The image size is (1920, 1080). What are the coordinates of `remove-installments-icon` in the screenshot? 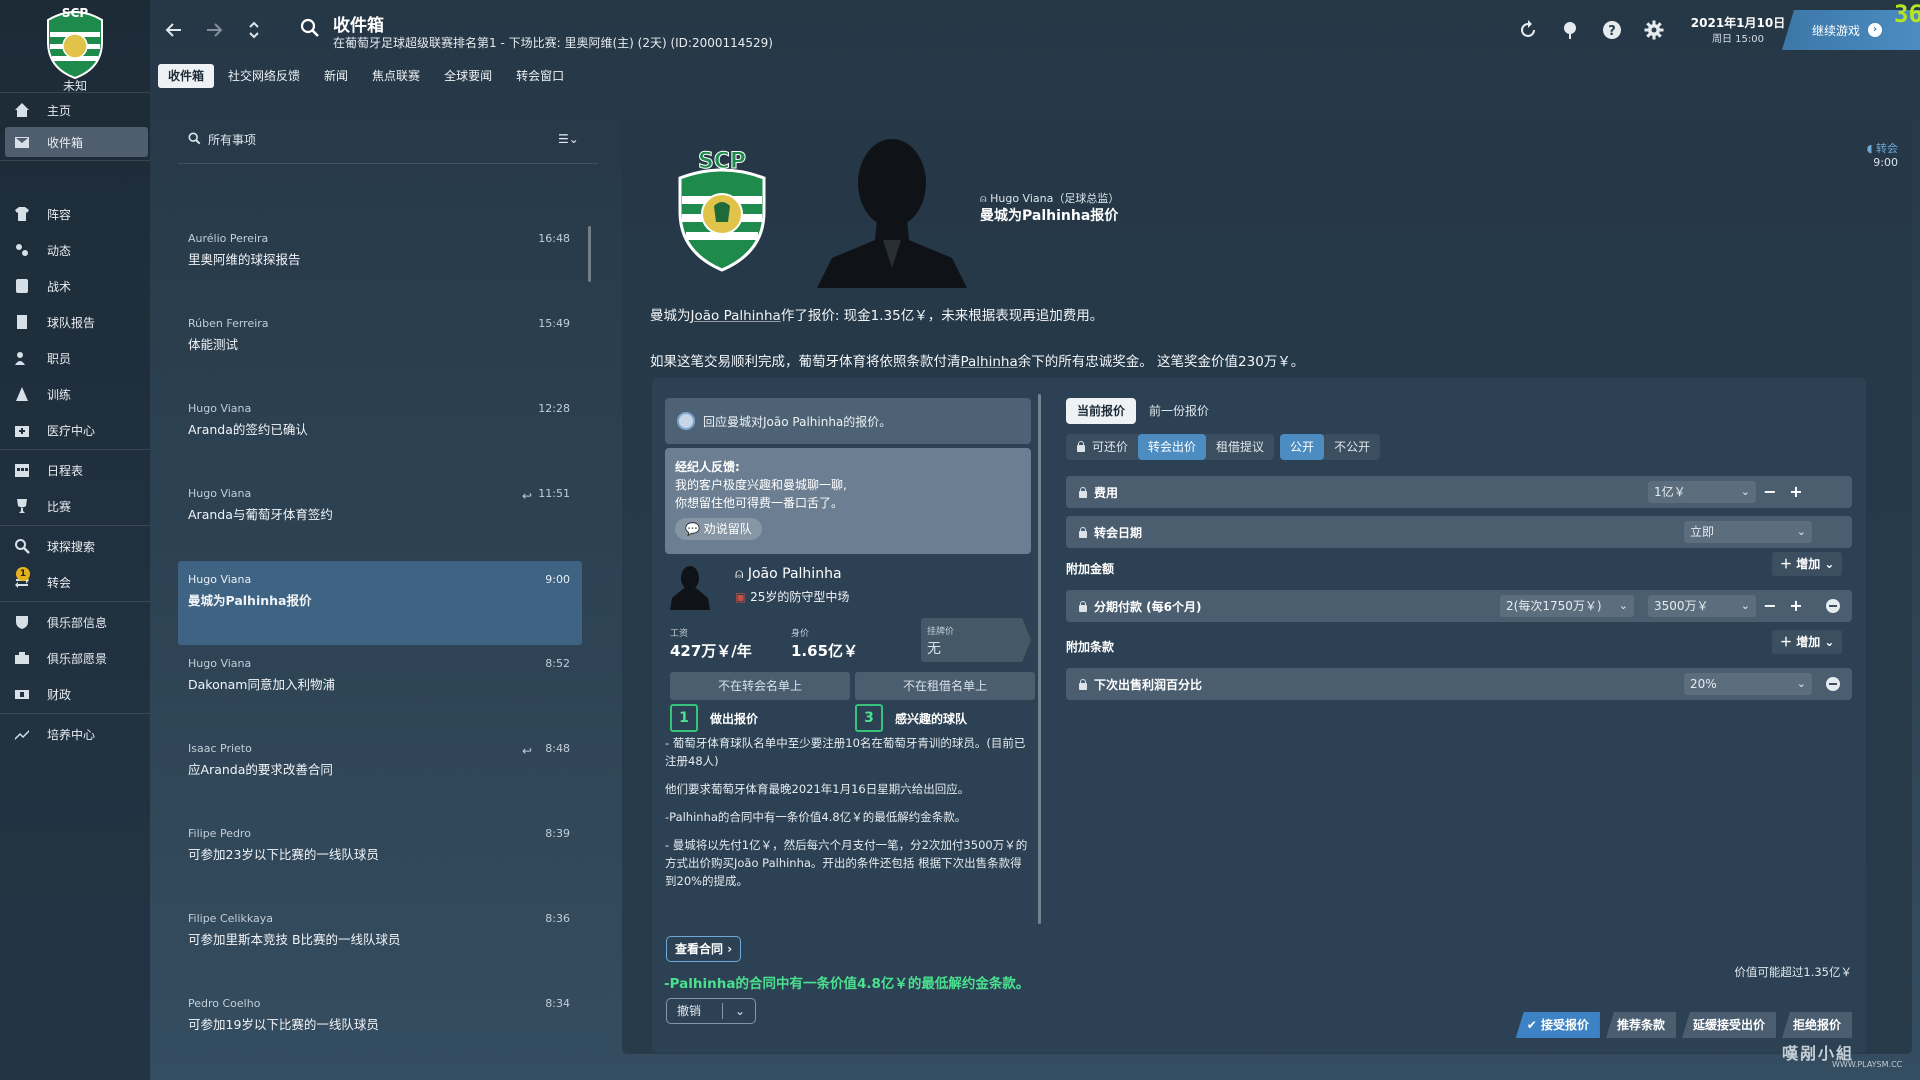 It's located at (1833, 606).